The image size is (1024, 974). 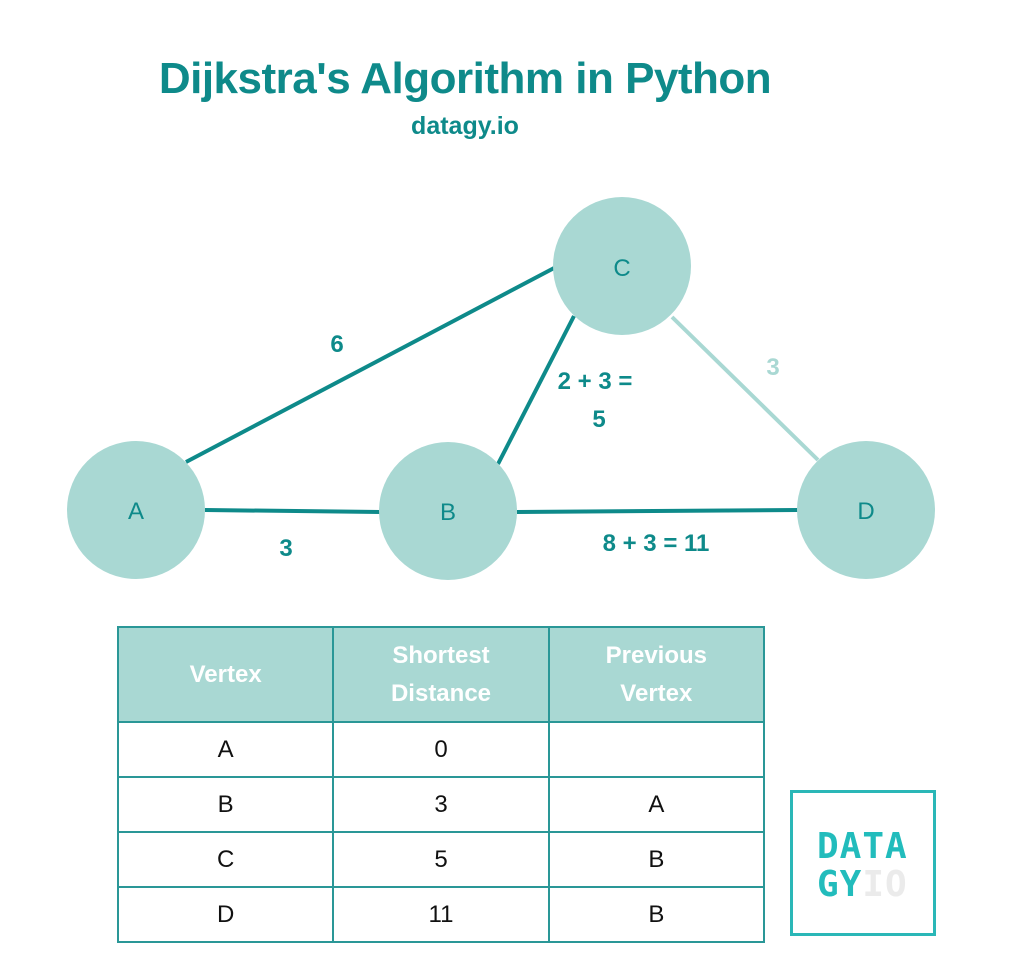 What do you see at coordinates (225, 804) in the screenshot?
I see `cell-vertex: B` at bounding box center [225, 804].